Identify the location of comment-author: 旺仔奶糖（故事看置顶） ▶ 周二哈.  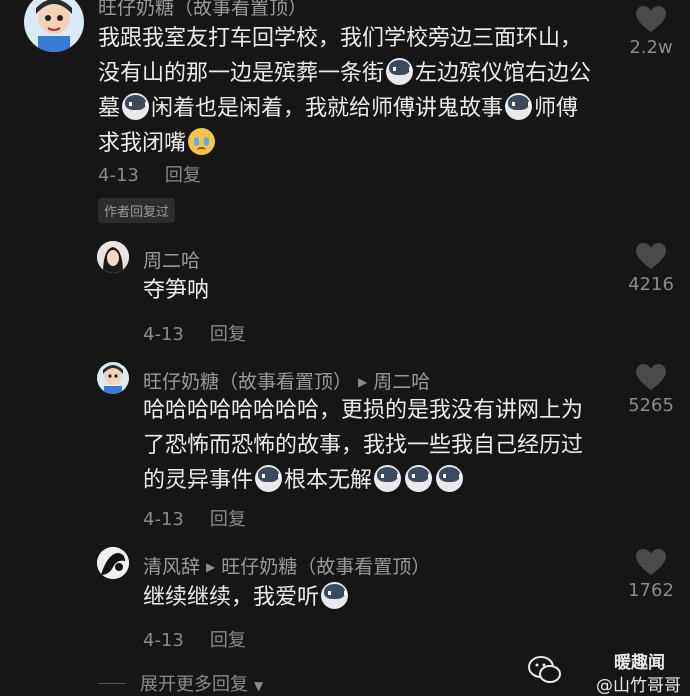
(286, 380).